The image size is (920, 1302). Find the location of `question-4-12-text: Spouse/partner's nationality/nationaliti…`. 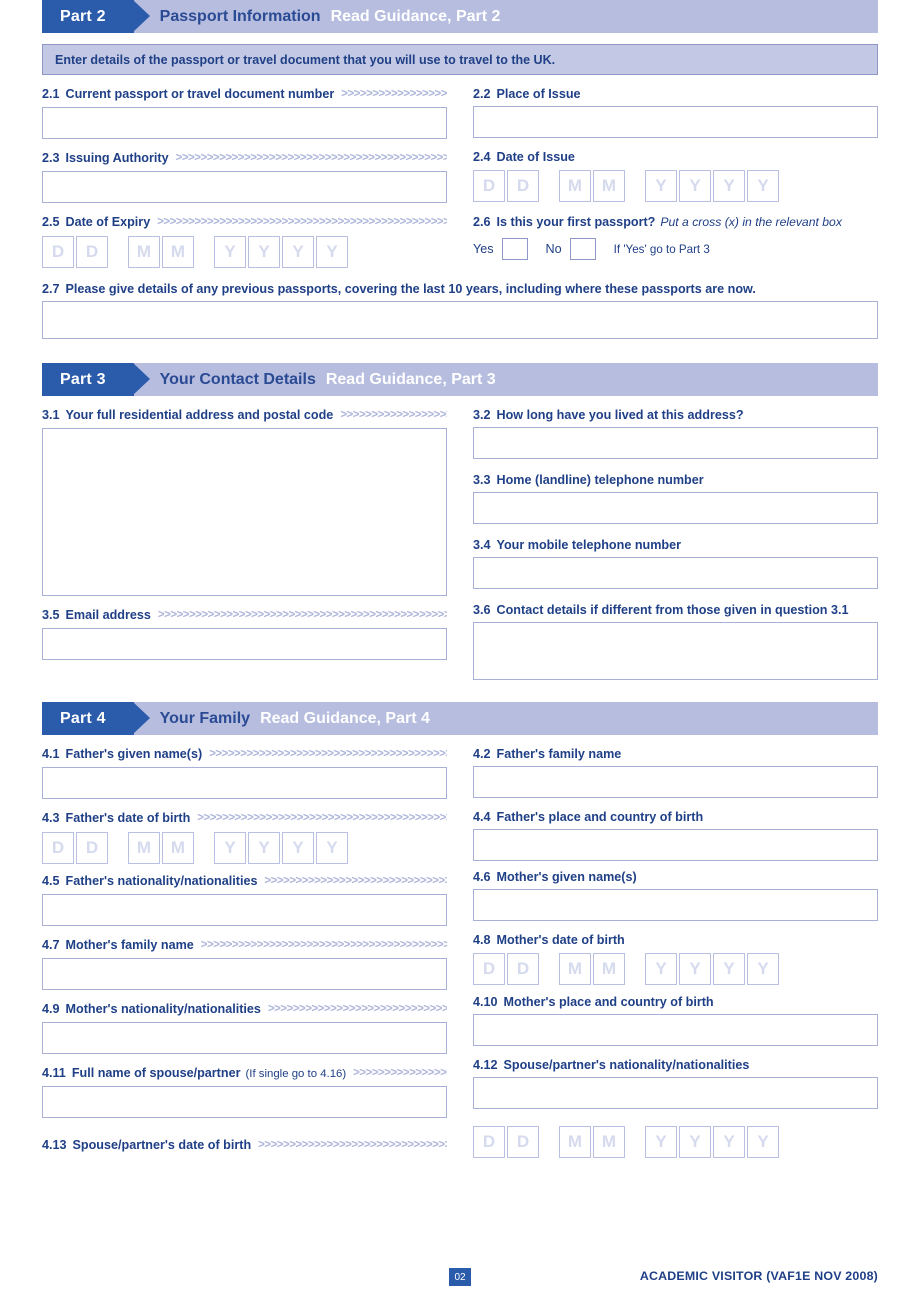

question-4-12-text: Spouse/partner's nationality/nationaliti… is located at coordinates (626, 1065).